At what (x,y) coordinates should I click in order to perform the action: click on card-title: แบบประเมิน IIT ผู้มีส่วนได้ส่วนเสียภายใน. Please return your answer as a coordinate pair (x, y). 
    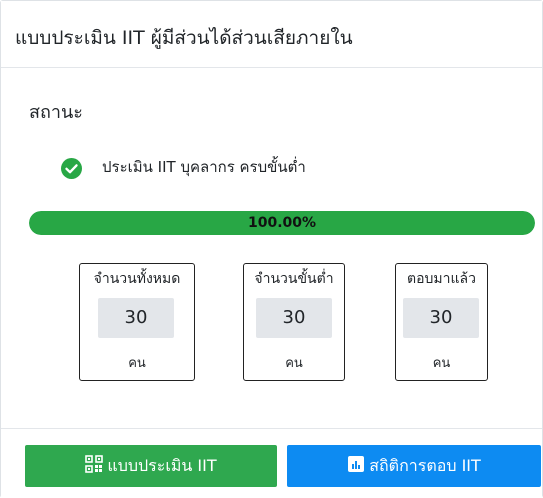
    Looking at the image, I should click on (184, 38).